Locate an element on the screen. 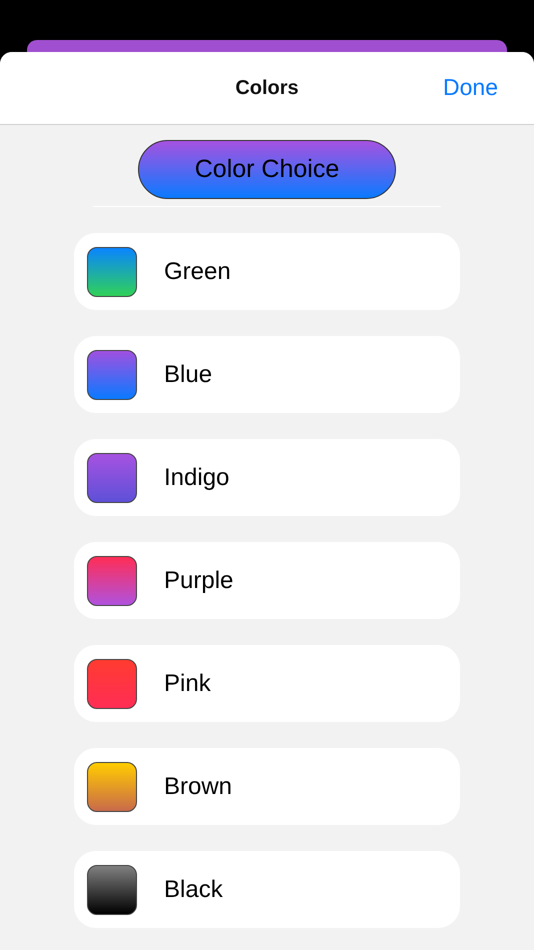 The width and height of the screenshot is (534, 950). color-row: Blue is located at coordinates (267, 374).